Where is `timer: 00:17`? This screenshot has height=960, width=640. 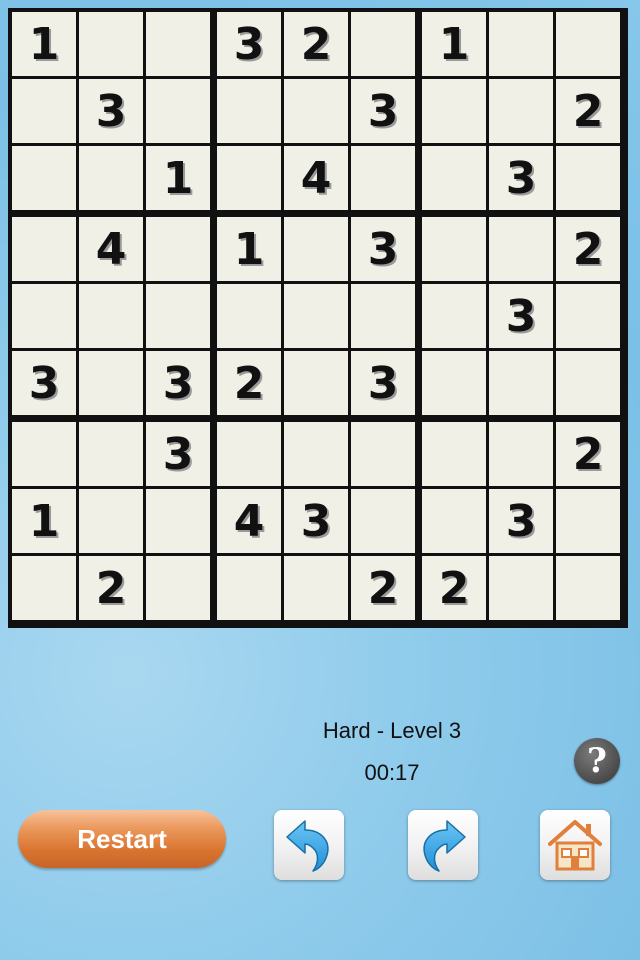
timer: 00:17 is located at coordinates (392, 772).